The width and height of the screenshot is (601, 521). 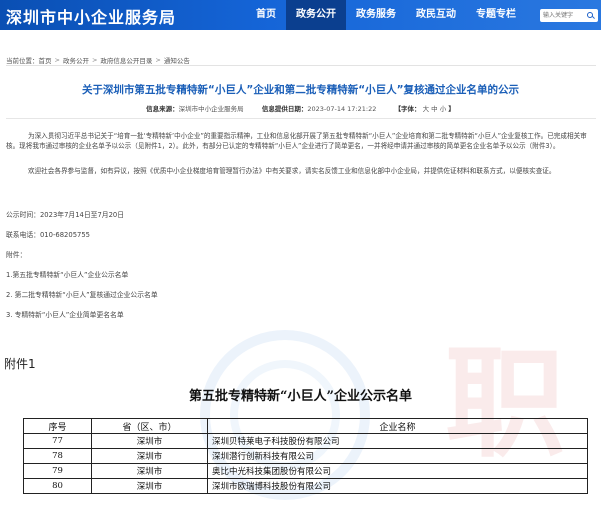 I want to click on header-province: 省（区、市）, so click(x=149, y=426).